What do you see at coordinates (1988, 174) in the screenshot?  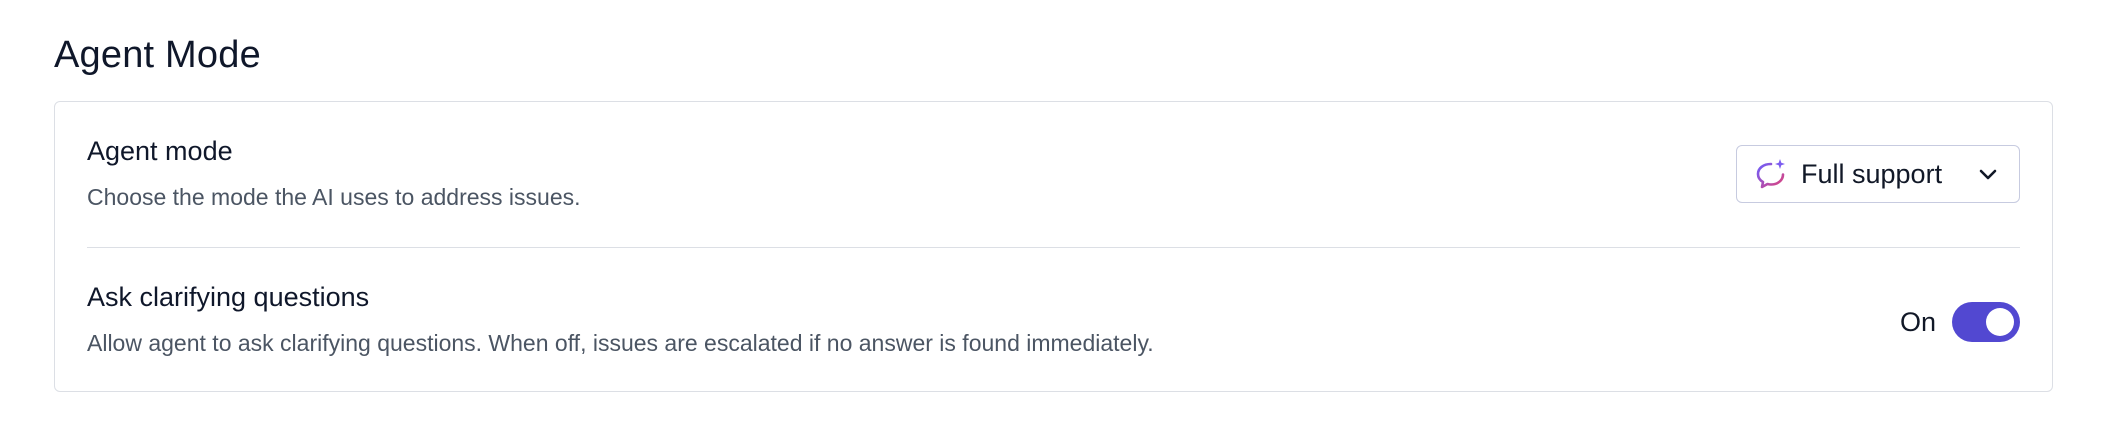 I see `chevron-down-icon` at bounding box center [1988, 174].